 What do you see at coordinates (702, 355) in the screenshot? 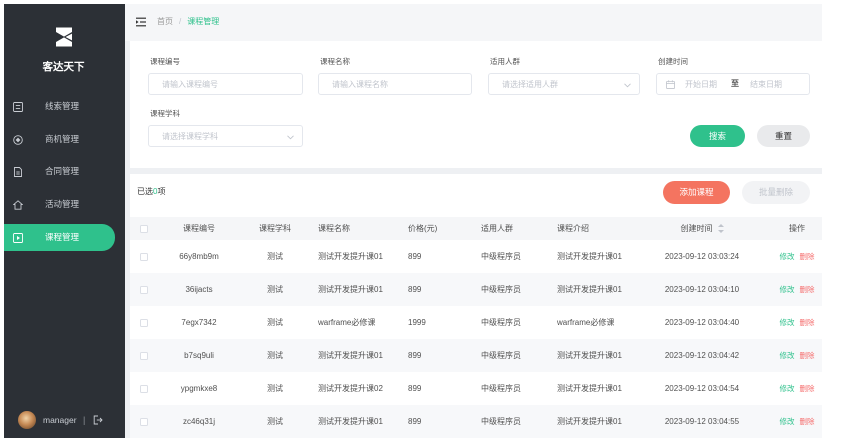
I see `created-time-cell: 2023-09-12 03:04:42` at bounding box center [702, 355].